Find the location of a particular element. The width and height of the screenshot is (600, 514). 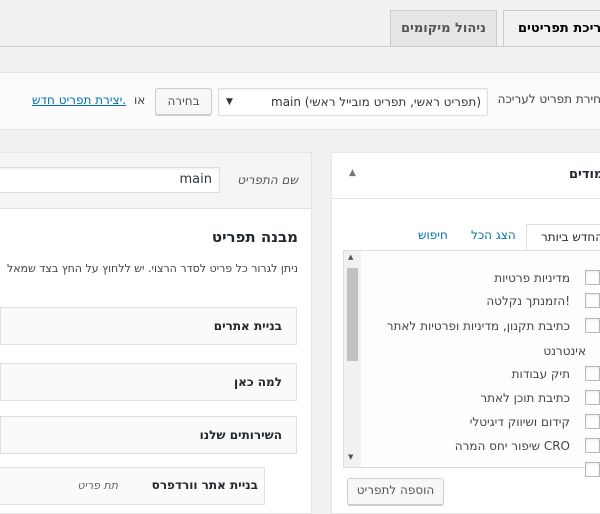

add-to-menu-button-label: הוספה לתפריט is located at coordinates (395, 490).